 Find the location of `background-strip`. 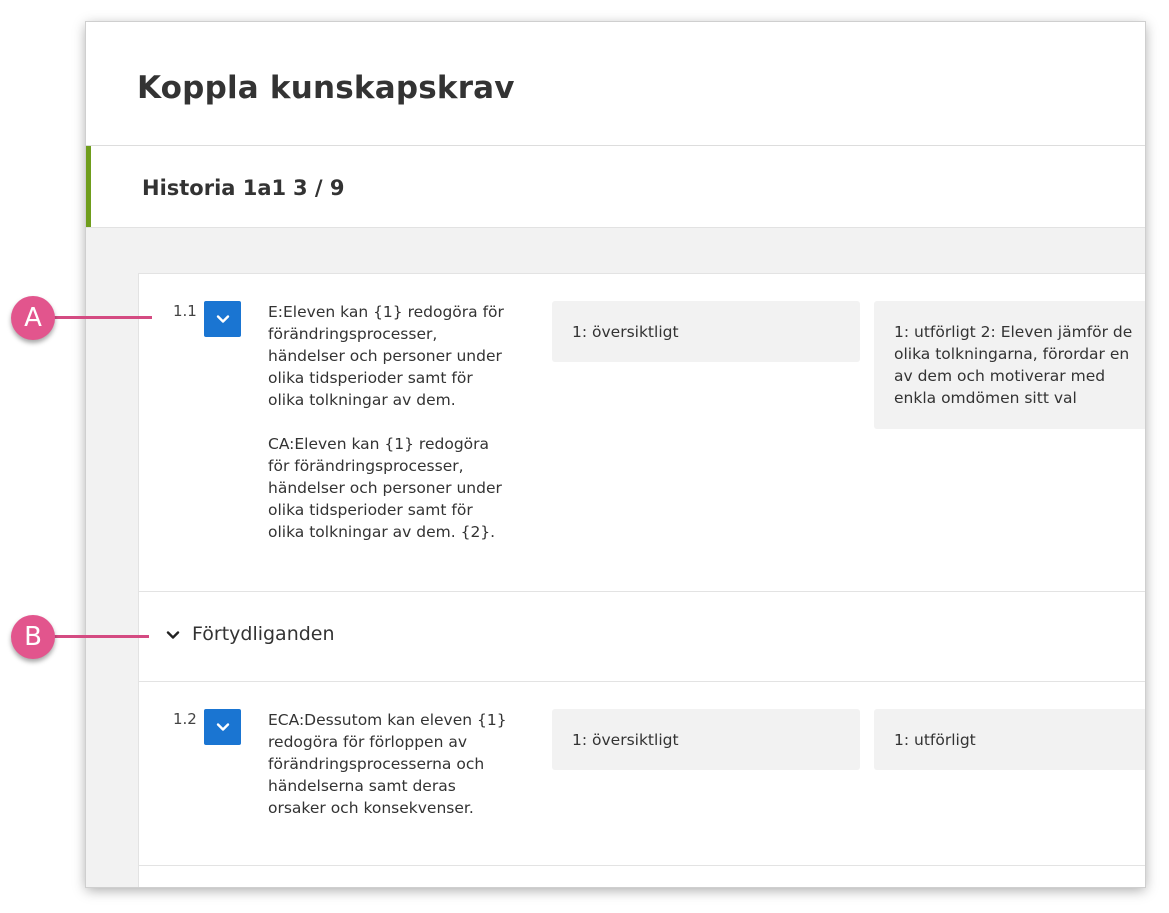

background-strip is located at coordinates (584, 11).